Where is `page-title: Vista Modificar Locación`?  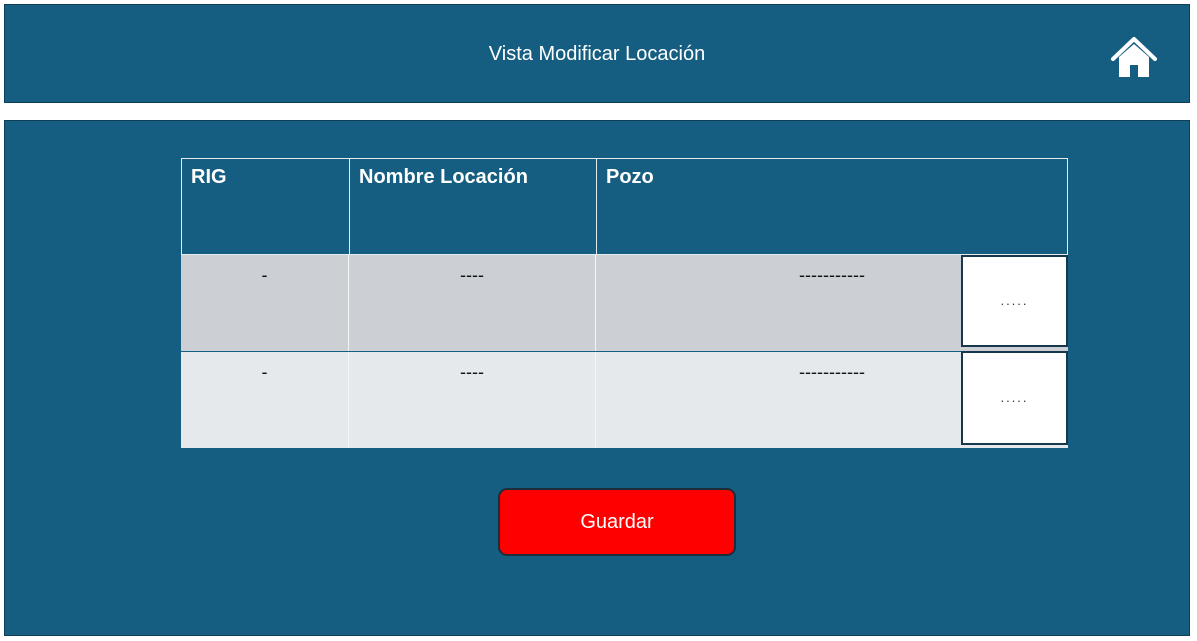 page-title: Vista Modificar Locación is located at coordinates (597, 54).